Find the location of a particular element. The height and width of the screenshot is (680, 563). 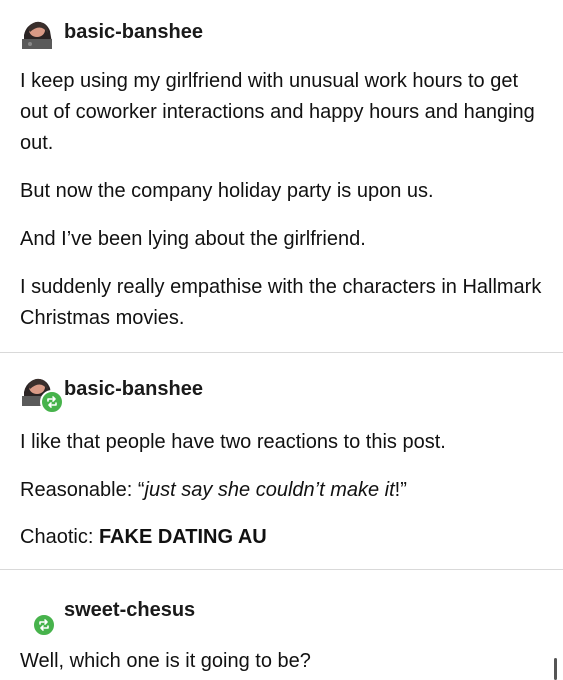

post-paragraph: Chaotic: FAKE DATING AU is located at coordinates (285, 537).